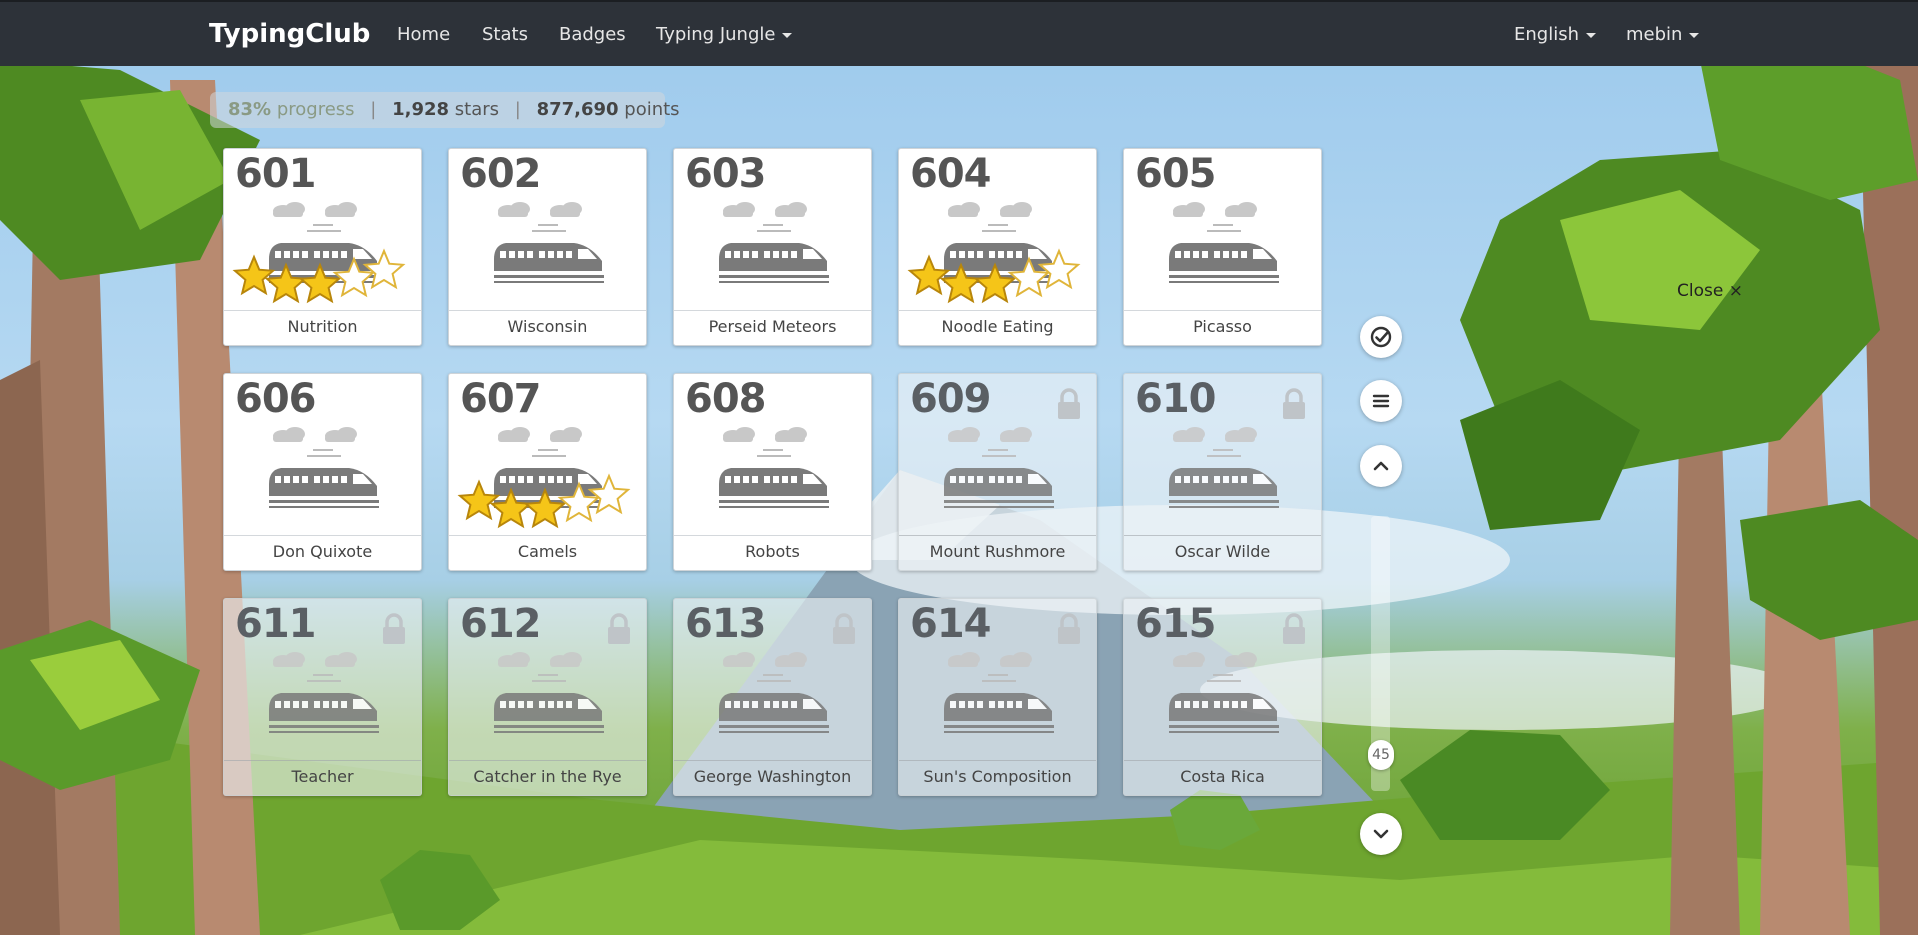  What do you see at coordinates (725, 174) in the screenshot?
I see `lesson-number: 603` at bounding box center [725, 174].